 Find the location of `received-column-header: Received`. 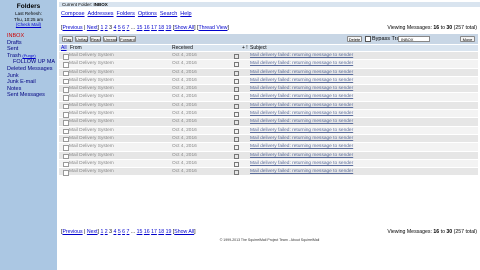

received-column-header: Received is located at coordinates (182, 48).